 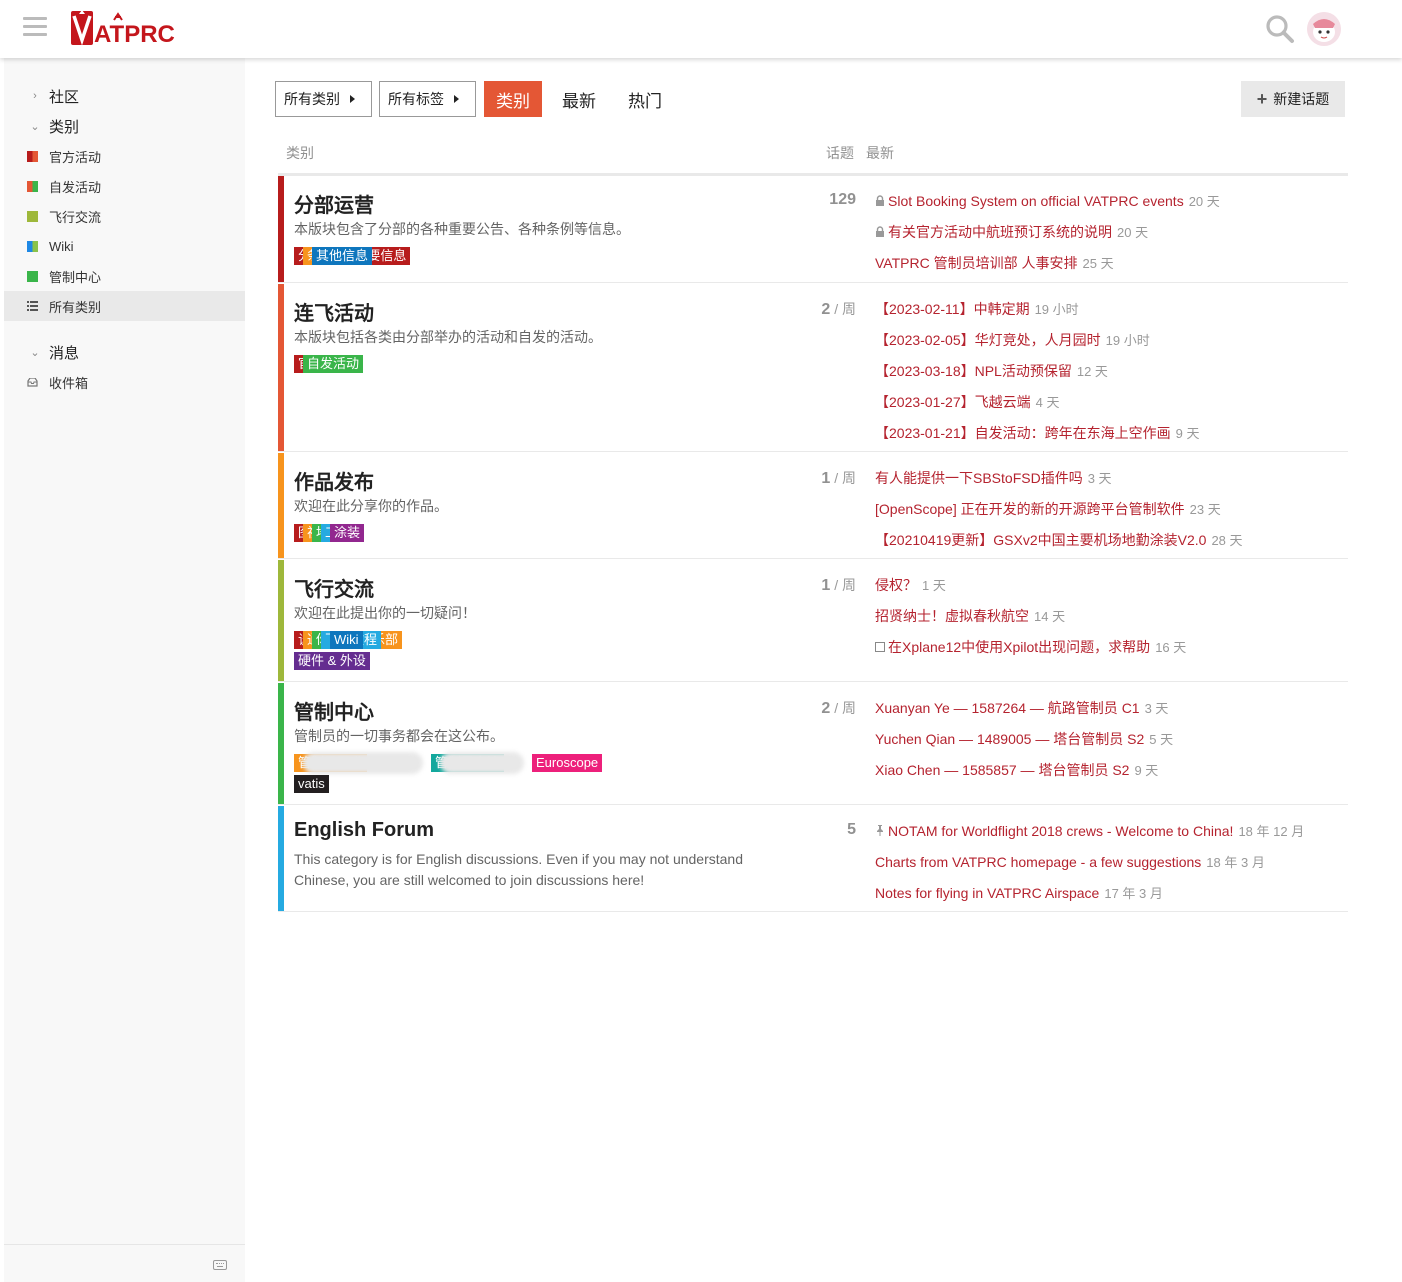 What do you see at coordinates (988, 340) in the screenshot?
I see `latest-topic-title: 【2023-02-05】华灯竞处，人月园时` at bounding box center [988, 340].